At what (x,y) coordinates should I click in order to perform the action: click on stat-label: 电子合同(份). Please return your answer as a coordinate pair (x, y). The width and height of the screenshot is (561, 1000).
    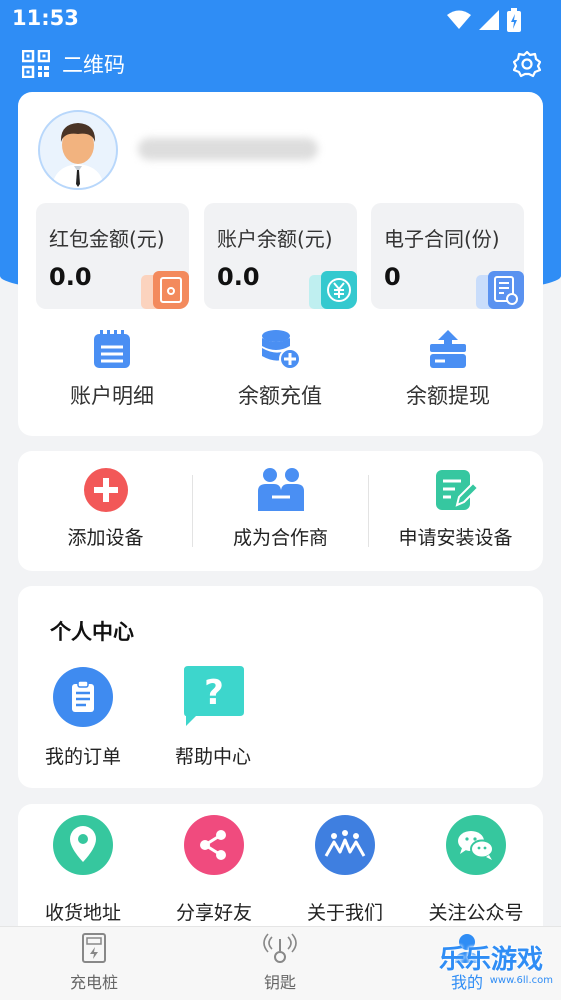
    Looking at the image, I should click on (442, 239).